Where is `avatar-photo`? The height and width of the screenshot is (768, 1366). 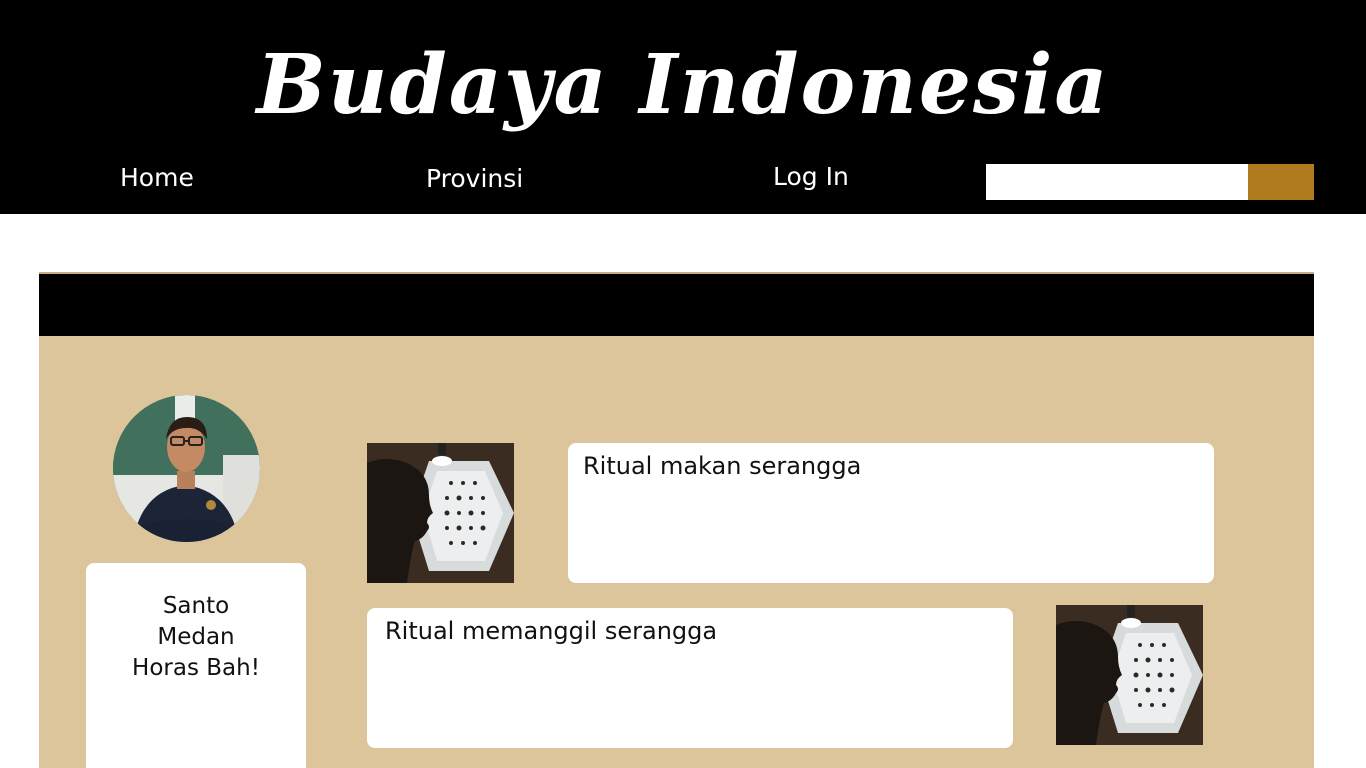
avatar-photo is located at coordinates (186, 468).